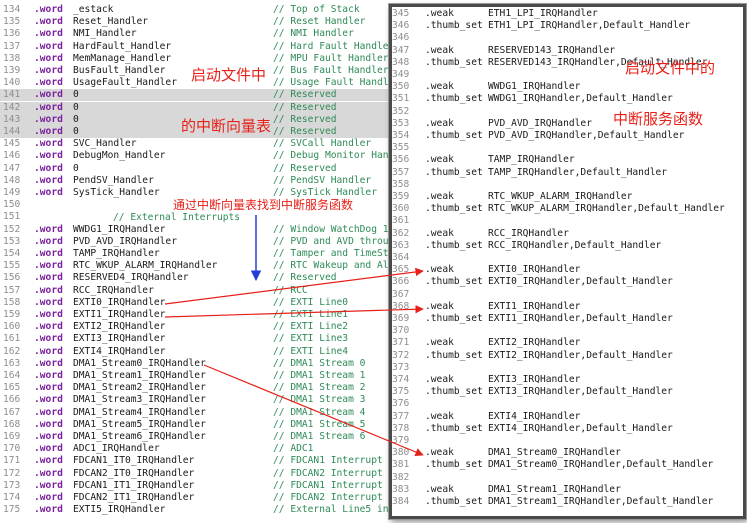  What do you see at coordinates (12, 156) in the screenshot?
I see `line-number: 146` at bounding box center [12, 156].